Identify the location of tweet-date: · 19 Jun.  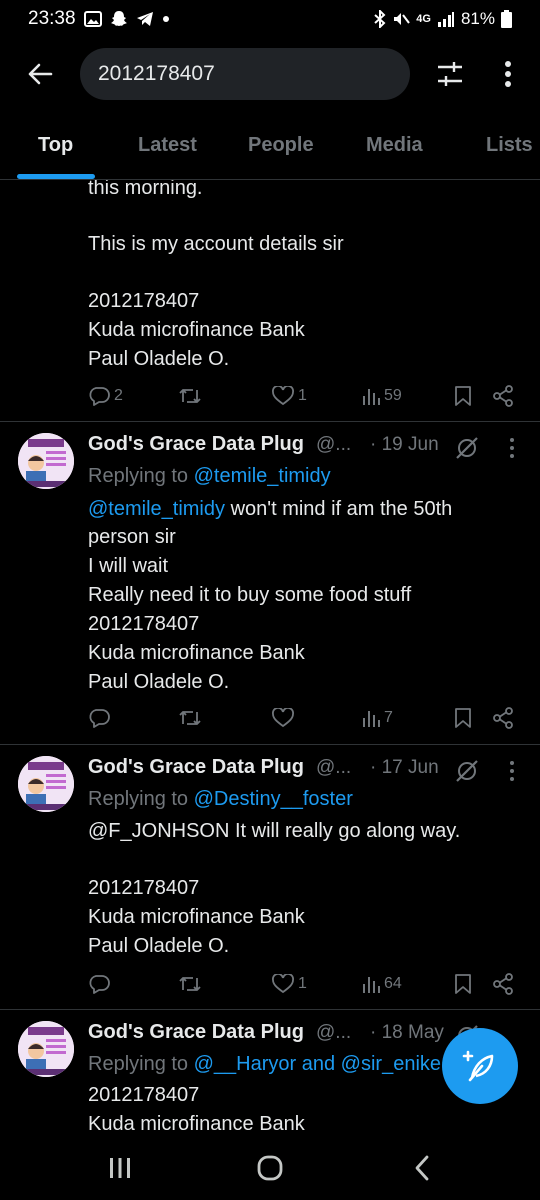
(404, 445).